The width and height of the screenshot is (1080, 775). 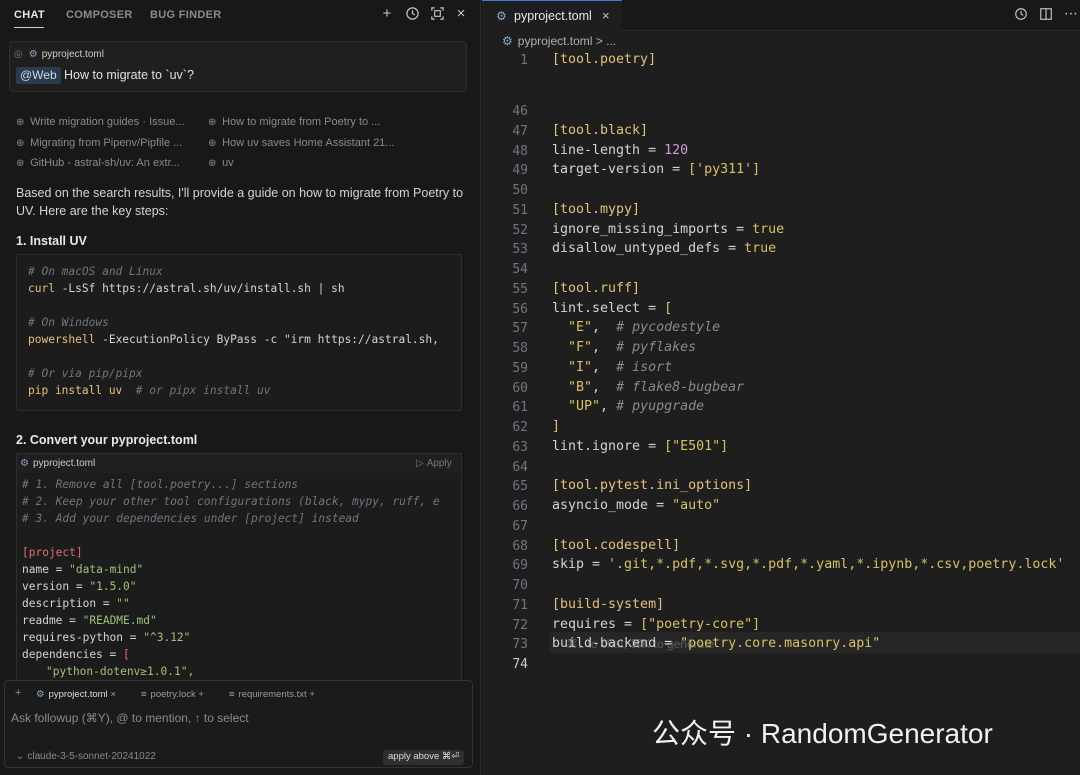 What do you see at coordinates (1046, 15) in the screenshot?
I see `split-editor-icon` at bounding box center [1046, 15].